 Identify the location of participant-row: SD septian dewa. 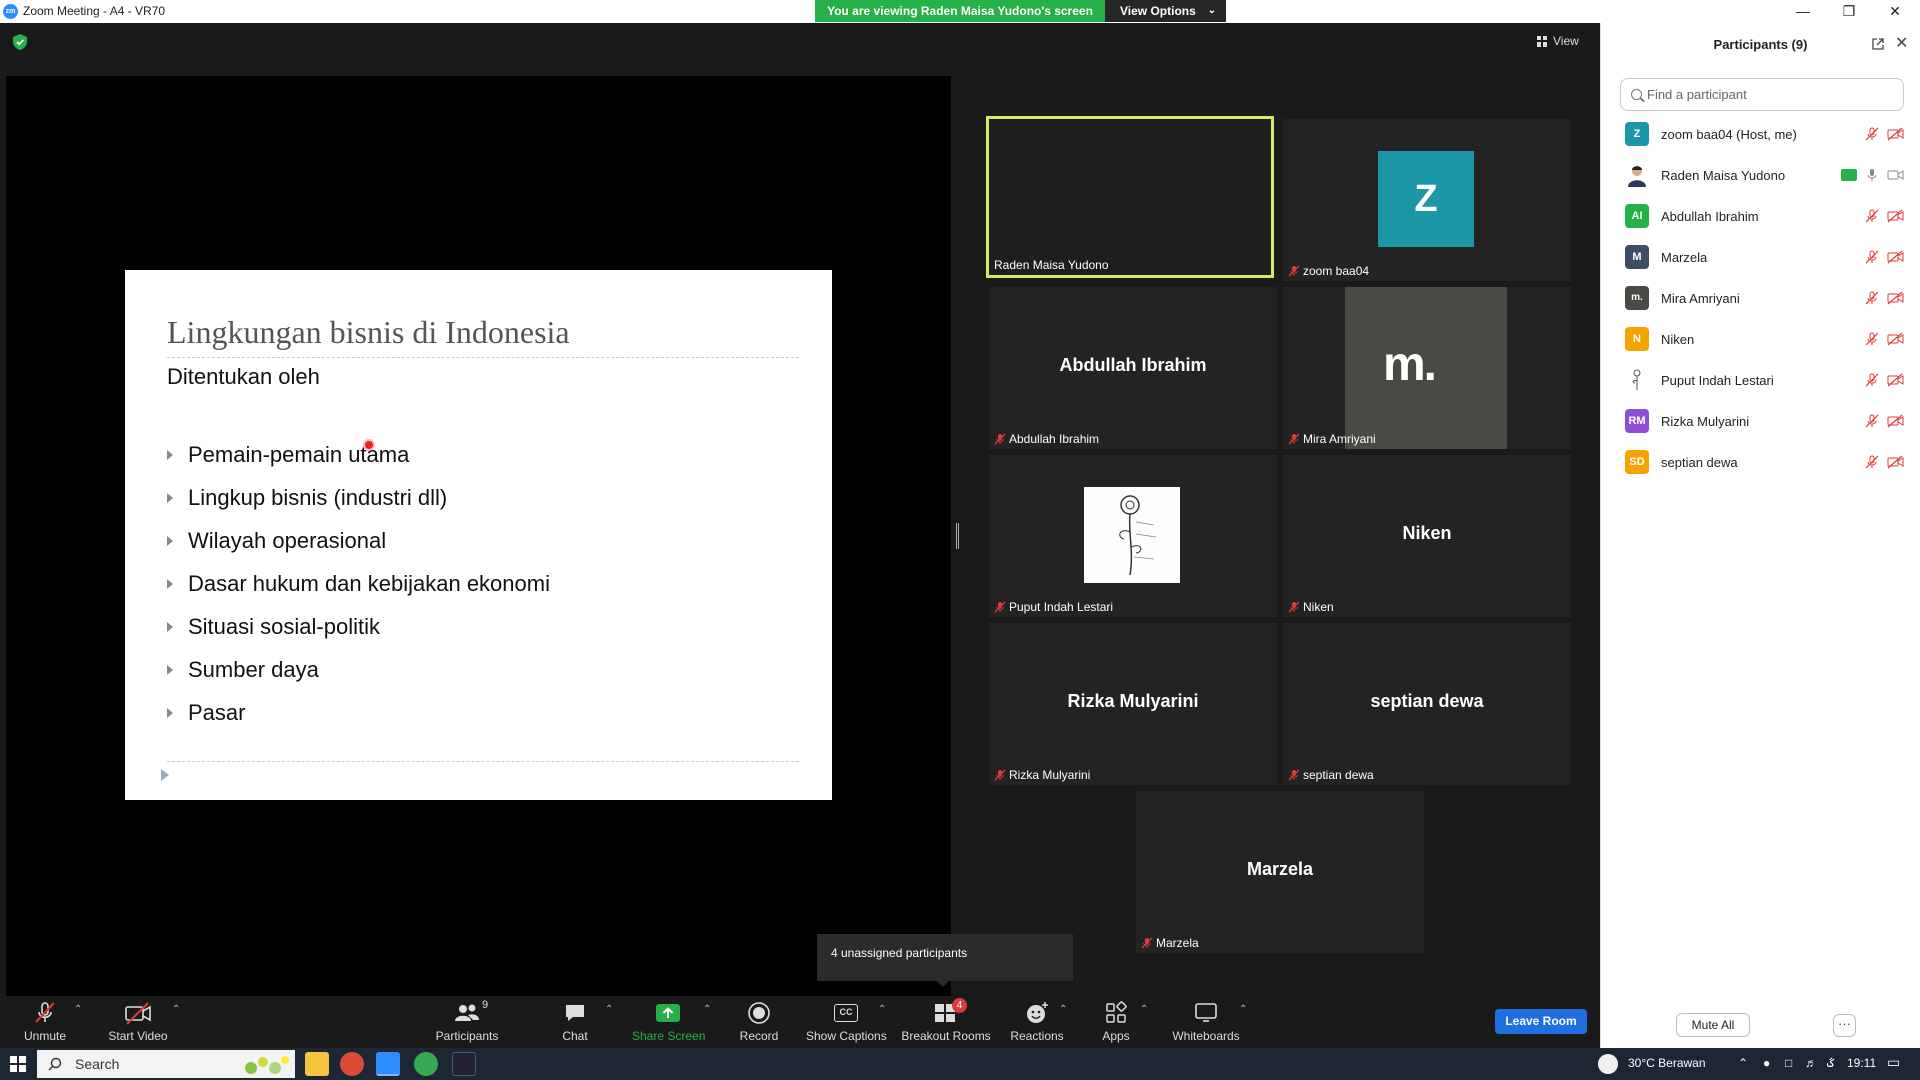
(1760, 462).